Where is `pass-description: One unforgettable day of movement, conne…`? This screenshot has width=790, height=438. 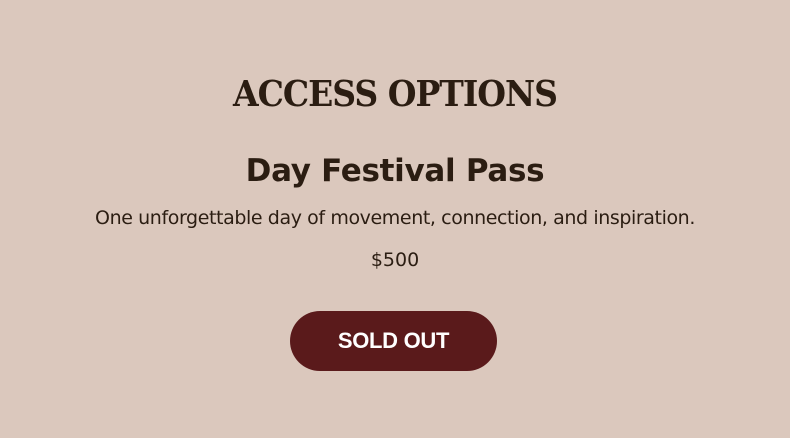 pass-description: One unforgettable day of movement, conne… is located at coordinates (395, 218).